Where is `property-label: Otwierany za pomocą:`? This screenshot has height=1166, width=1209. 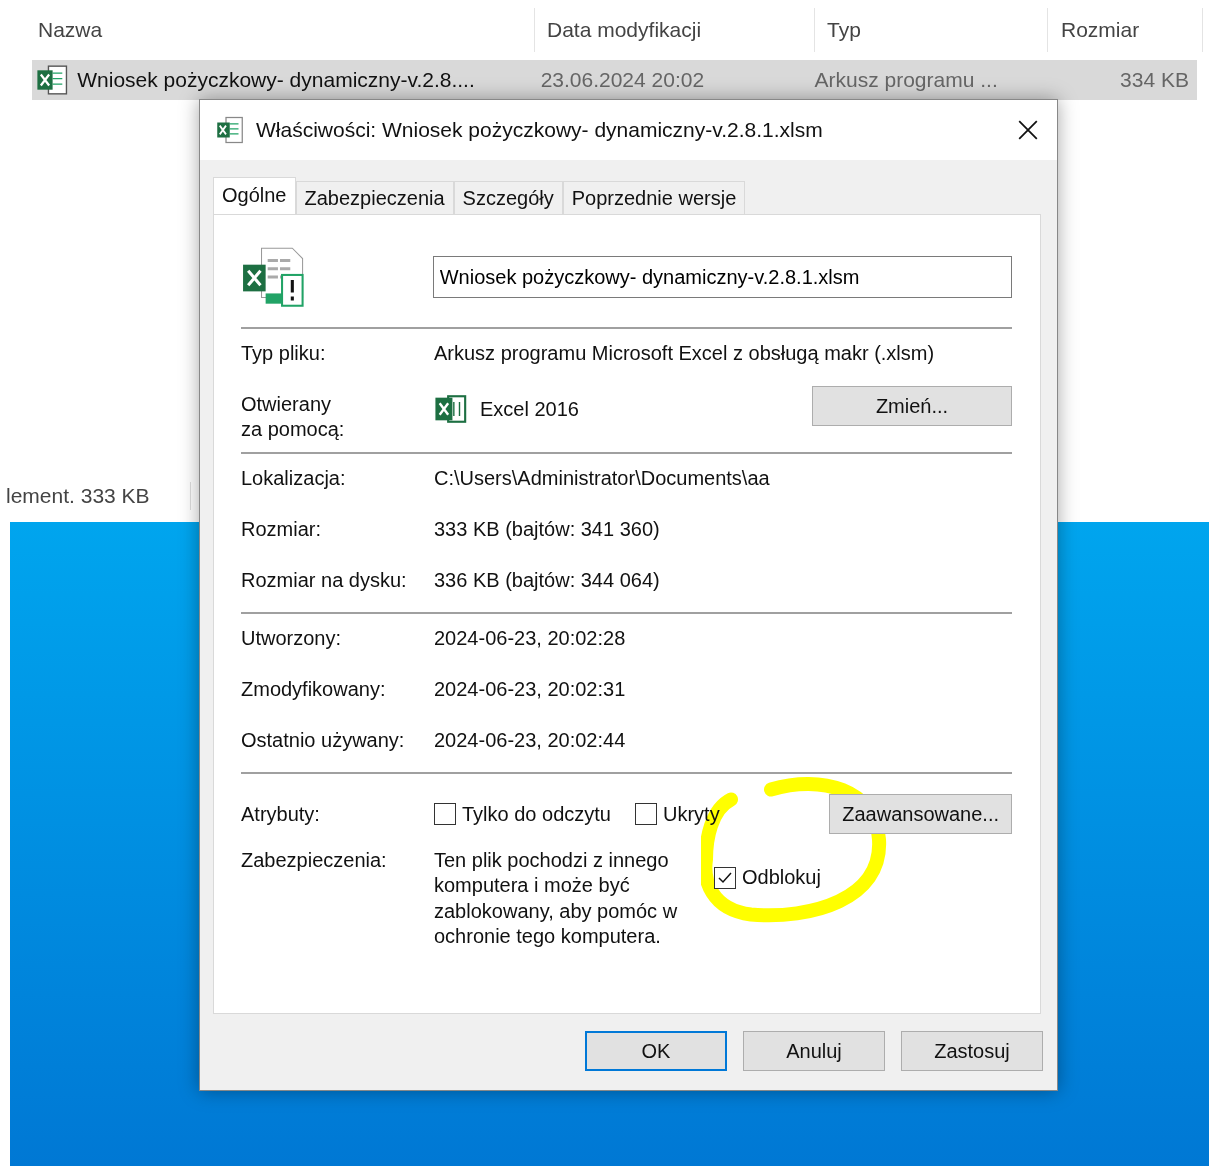 property-label: Otwierany za pomocą: is located at coordinates (293, 417).